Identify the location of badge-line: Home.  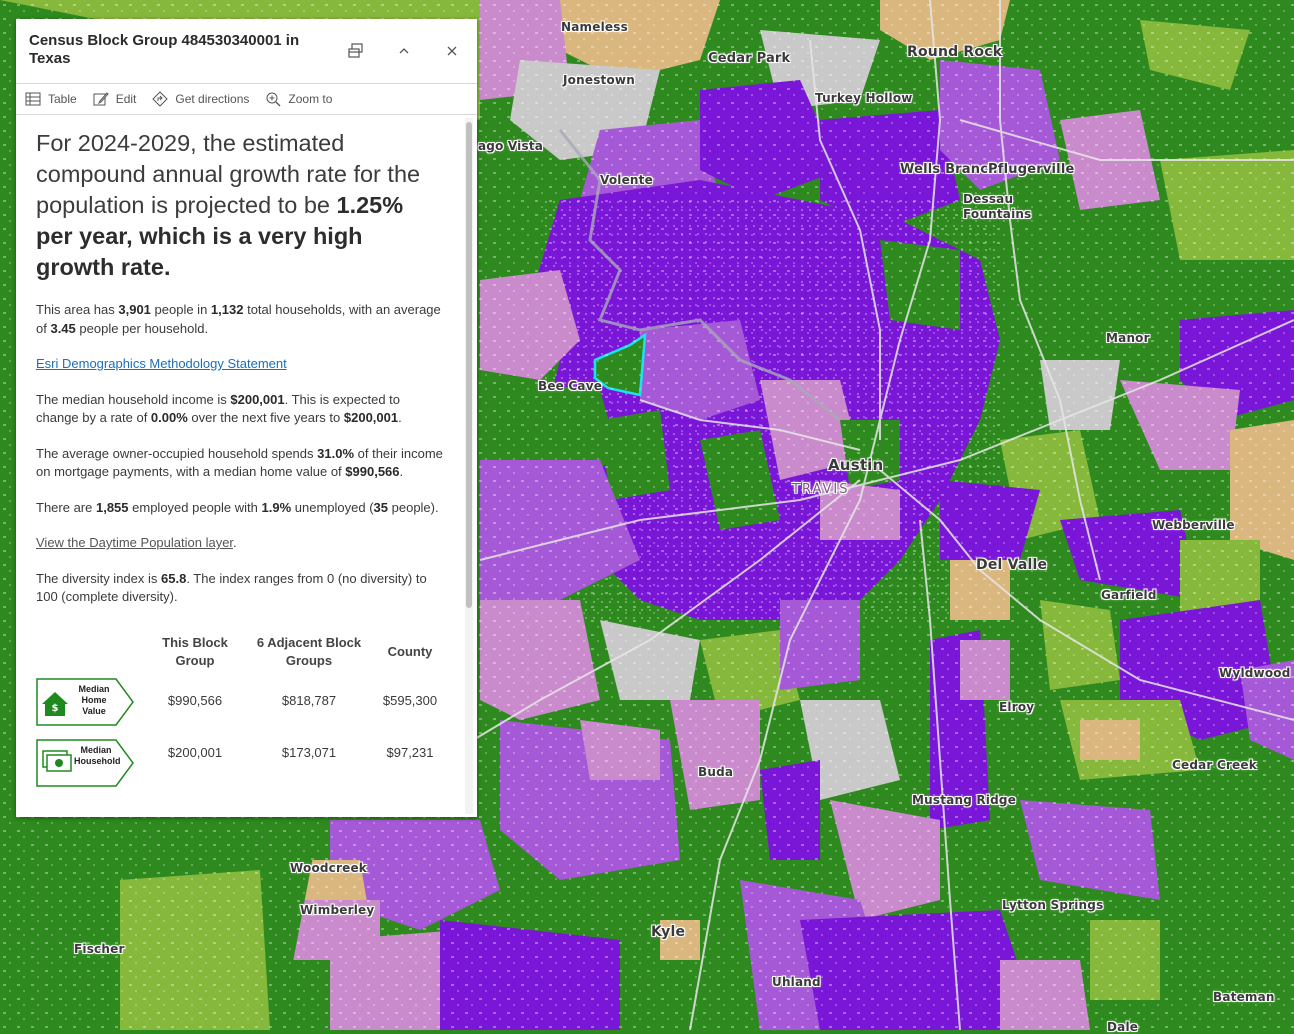
(94, 699).